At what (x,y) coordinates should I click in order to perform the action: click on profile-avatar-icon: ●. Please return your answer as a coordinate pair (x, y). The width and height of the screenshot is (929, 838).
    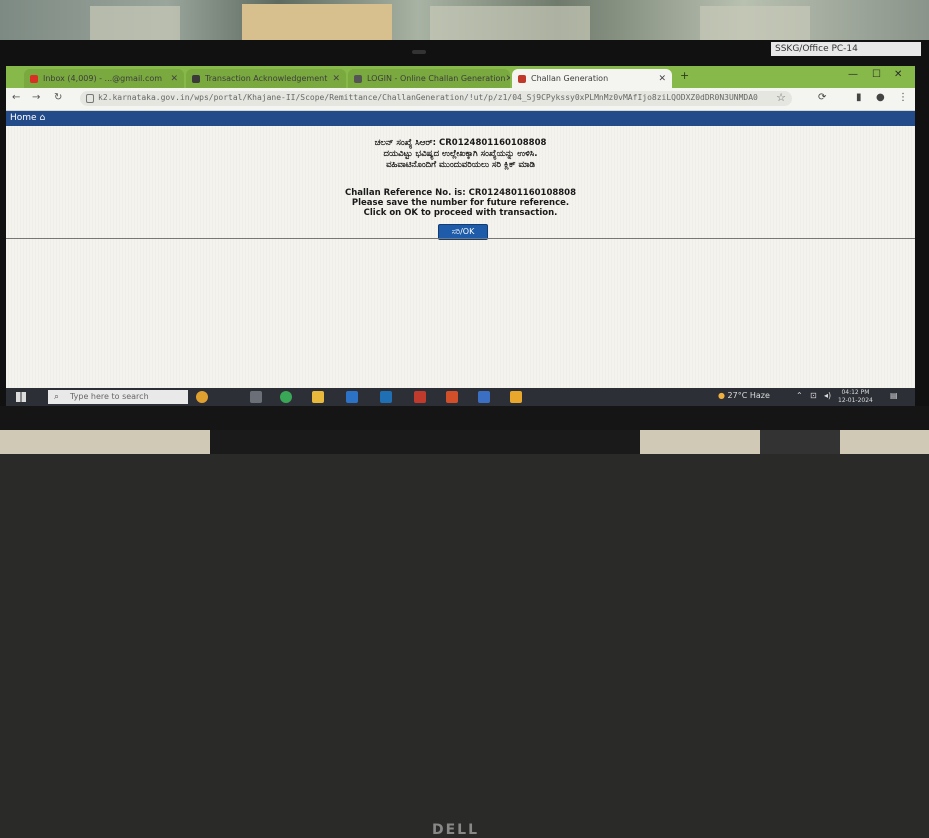
    Looking at the image, I should click on (880, 97).